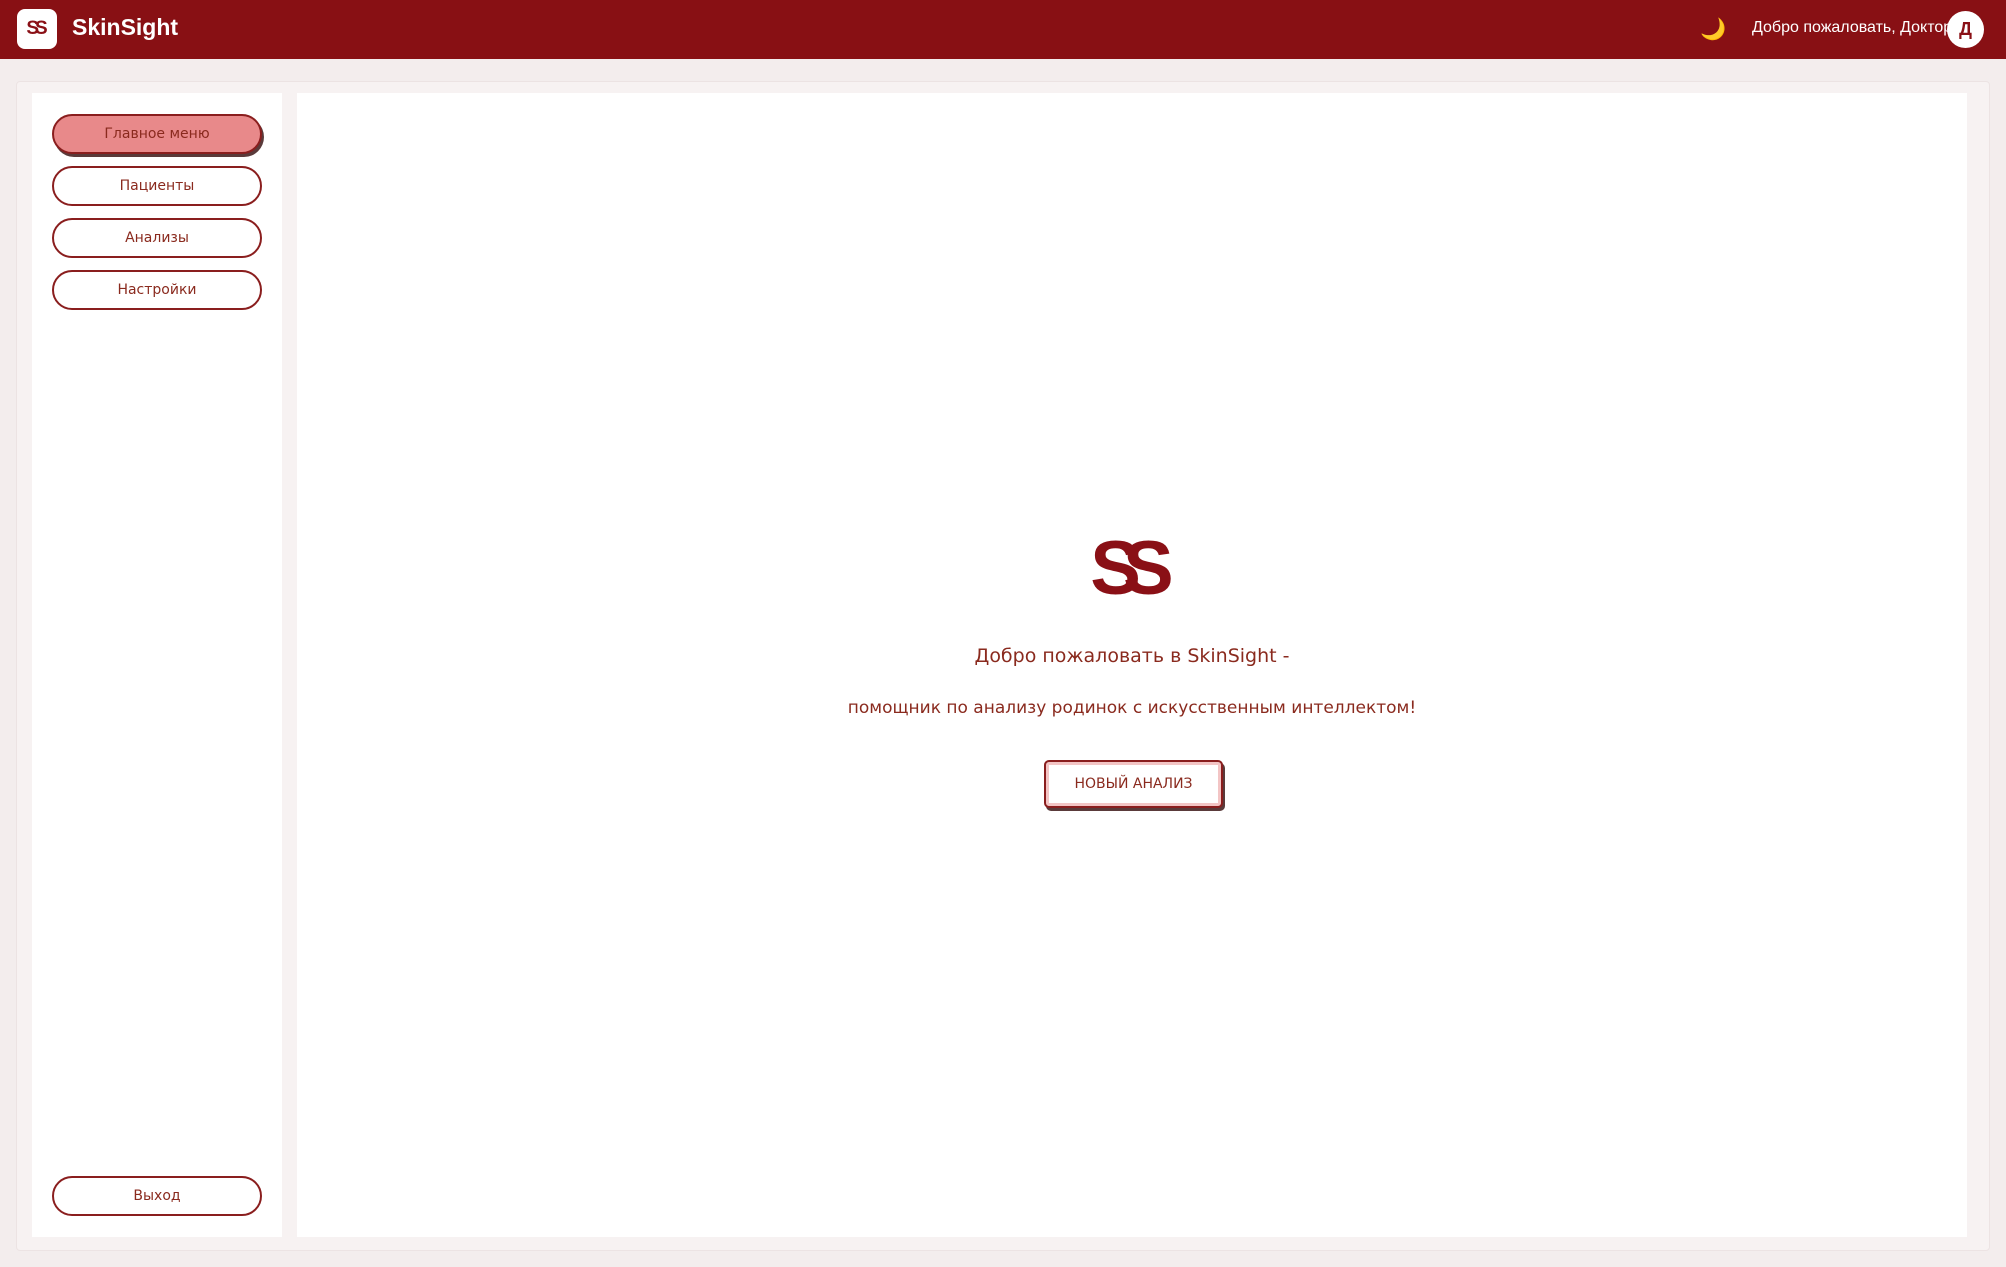 This screenshot has height=1267, width=2006. What do you see at coordinates (125, 27) in the screenshot?
I see `app-title: SkinSight` at bounding box center [125, 27].